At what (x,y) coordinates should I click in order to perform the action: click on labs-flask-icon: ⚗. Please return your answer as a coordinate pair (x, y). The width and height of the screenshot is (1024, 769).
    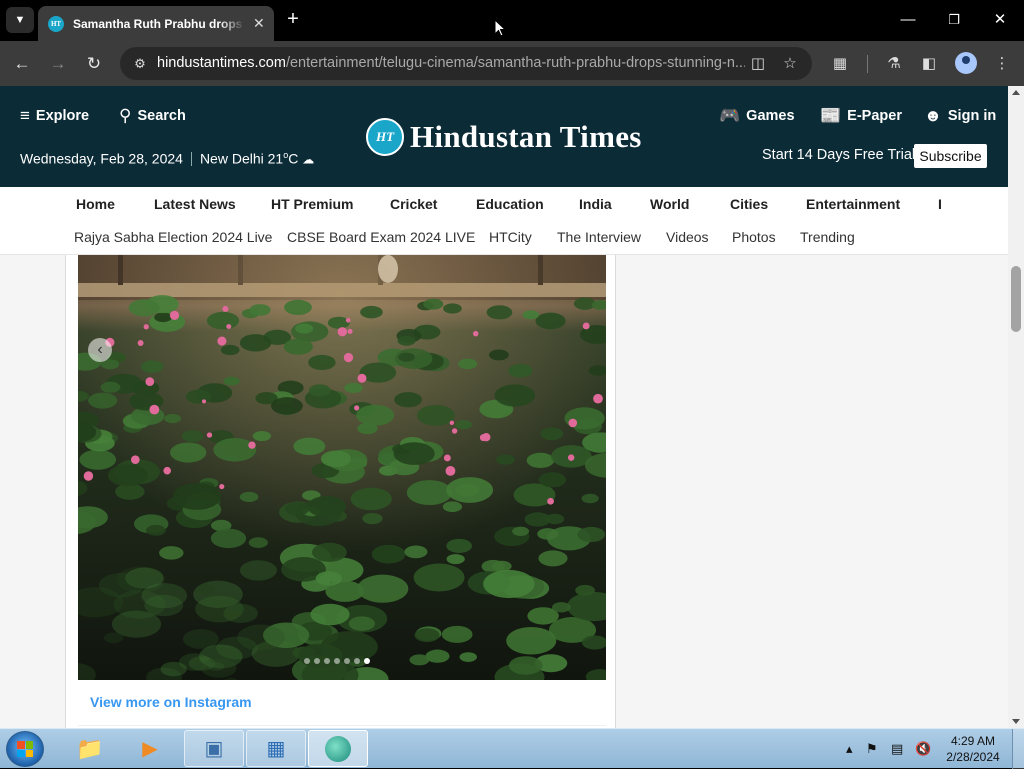
    Looking at the image, I should click on (894, 64).